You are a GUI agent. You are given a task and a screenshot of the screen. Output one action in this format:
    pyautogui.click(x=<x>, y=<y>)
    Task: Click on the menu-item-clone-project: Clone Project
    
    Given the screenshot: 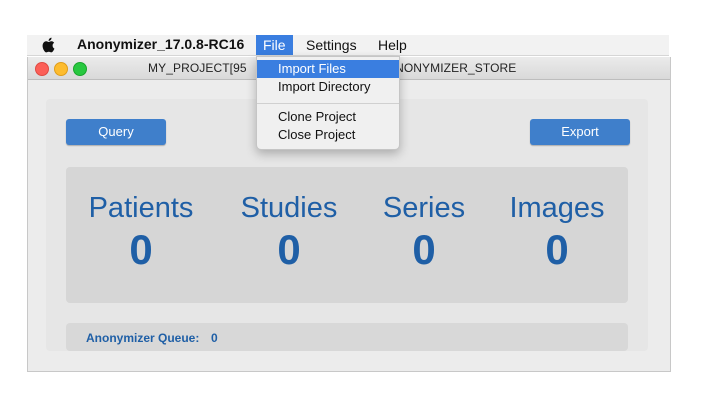 What is the action you would take?
    pyautogui.click(x=328, y=117)
    